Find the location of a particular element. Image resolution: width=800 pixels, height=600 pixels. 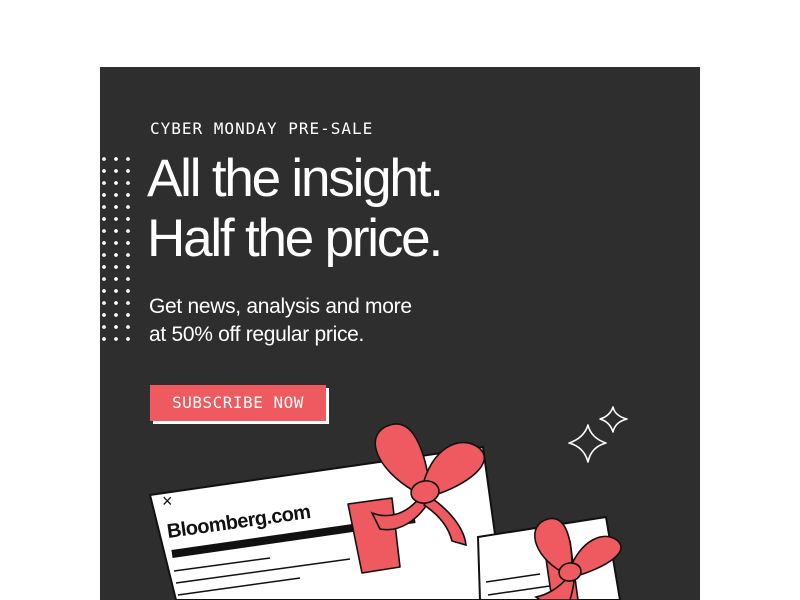

subscribe-now-button: SUBSCRIBE NOW is located at coordinates (238, 403).